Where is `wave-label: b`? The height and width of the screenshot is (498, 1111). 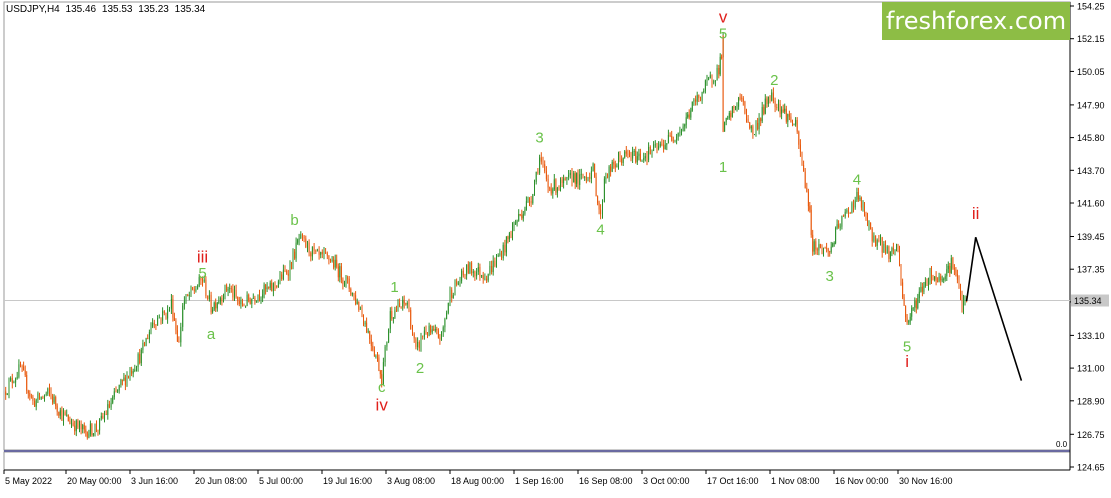 wave-label: b is located at coordinates (294, 220).